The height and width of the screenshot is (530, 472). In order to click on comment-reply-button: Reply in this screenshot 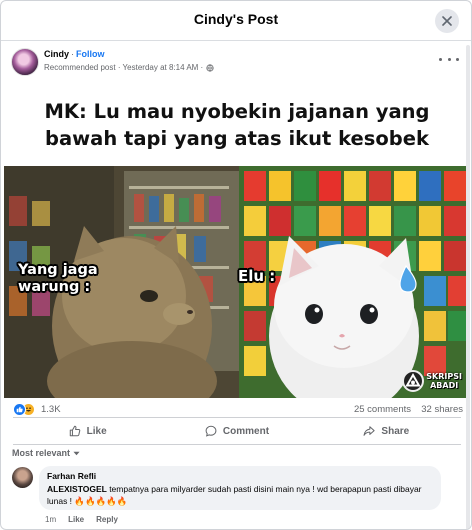, I will do `click(107, 519)`.